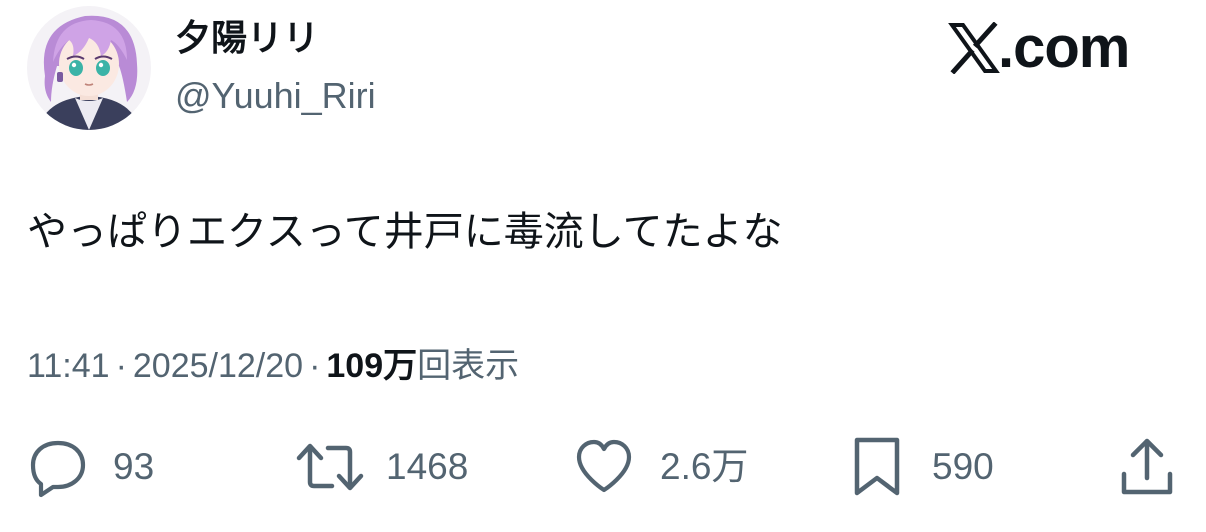 This screenshot has height=532, width=1206. What do you see at coordinates (923, 467) in the screenshot?
I see `bookmark-button: 590` at bounding box center [923, 467].